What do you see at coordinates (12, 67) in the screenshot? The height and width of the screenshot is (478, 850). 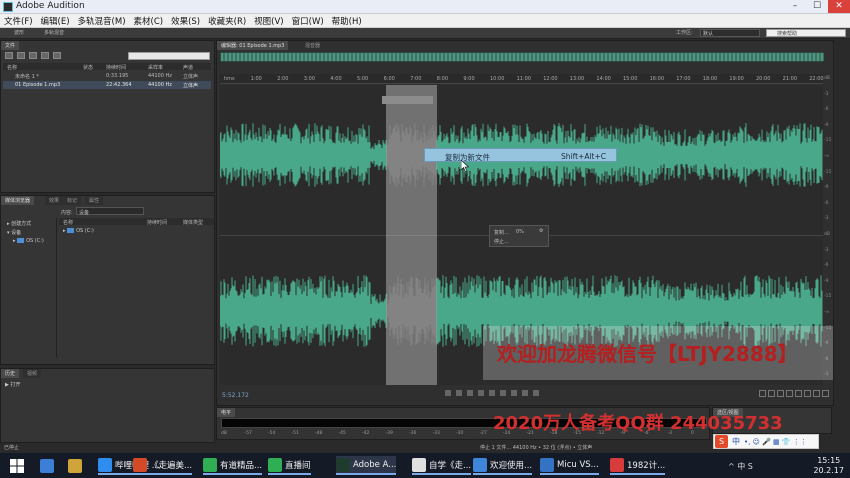 I see `col-name: 名称` at bounding box center [12, 67].